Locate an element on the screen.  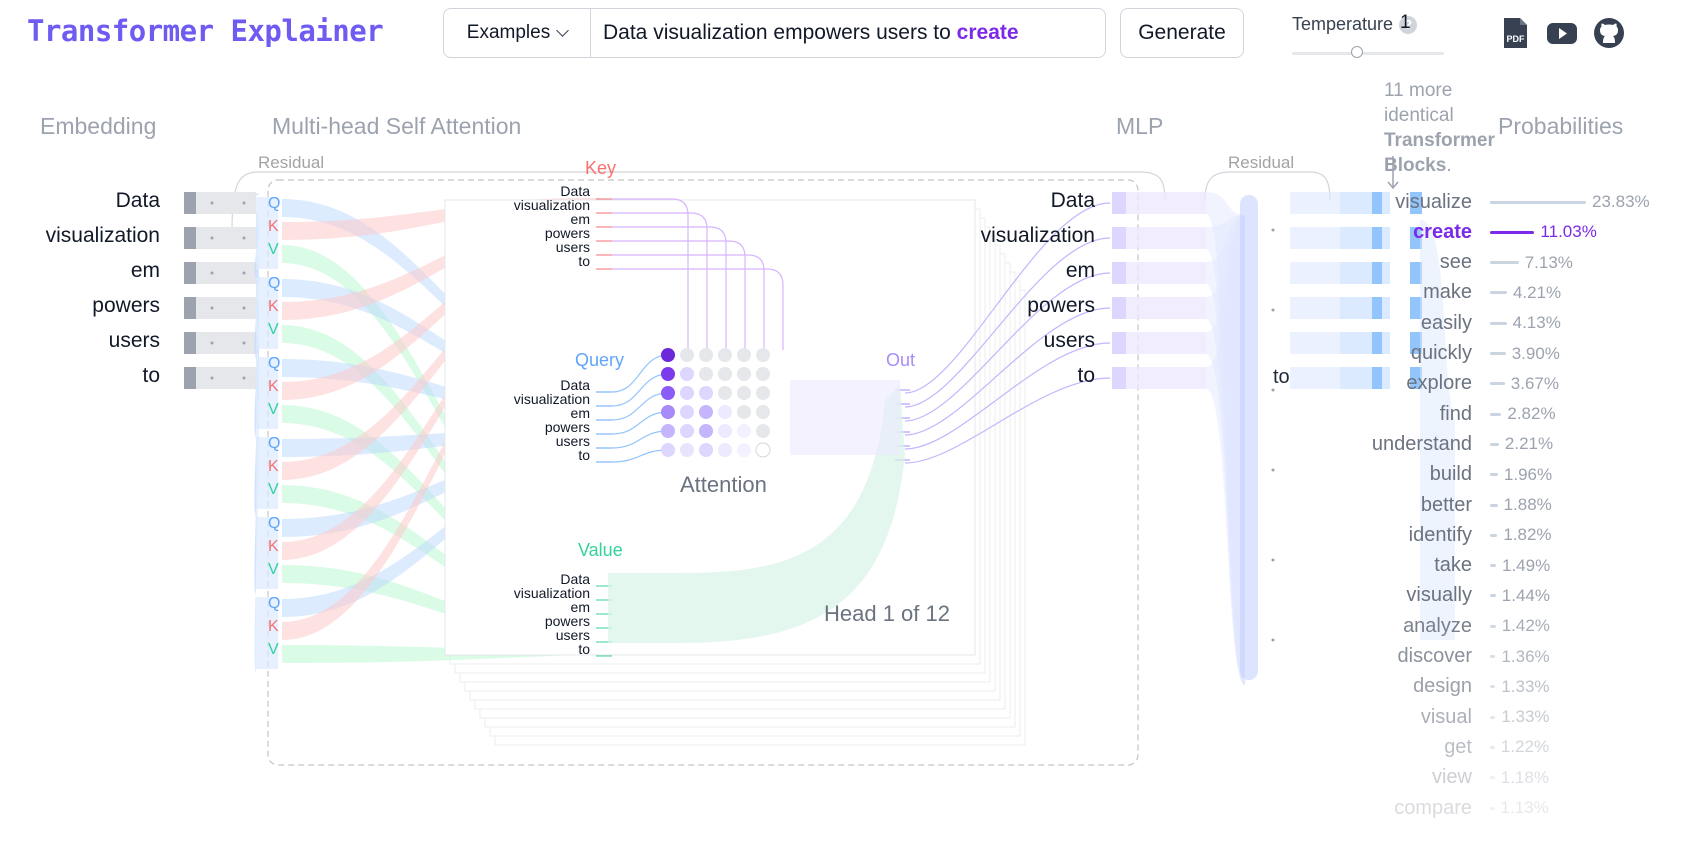
embedding-token: visualization is located at coordinates (90, 236).